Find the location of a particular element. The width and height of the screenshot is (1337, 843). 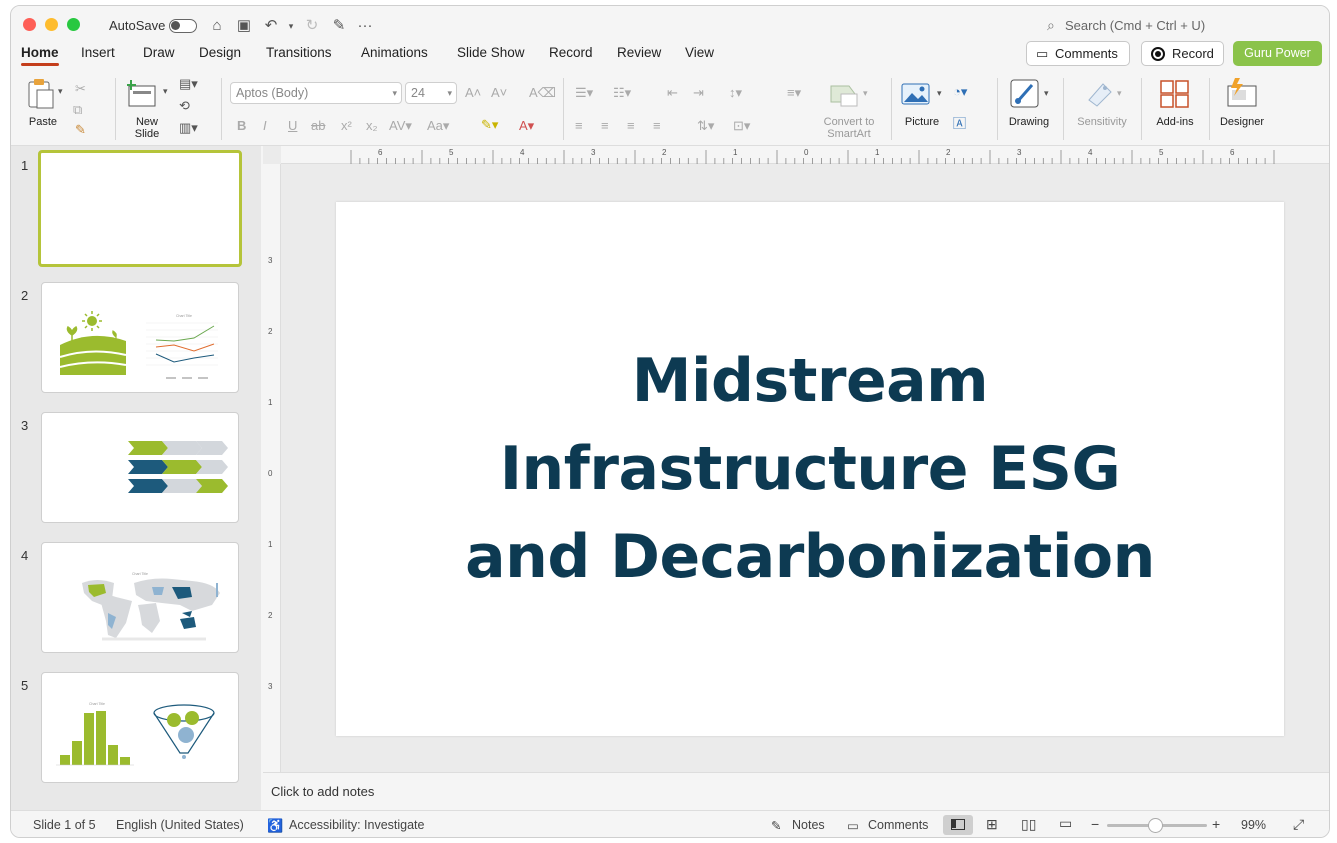

superscript-icon: x² is located at coordinates (346, 126).